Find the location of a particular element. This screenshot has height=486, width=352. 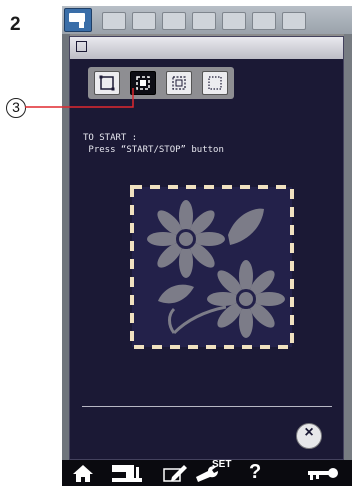

trace-window-header is located at coordinates (206, 48).